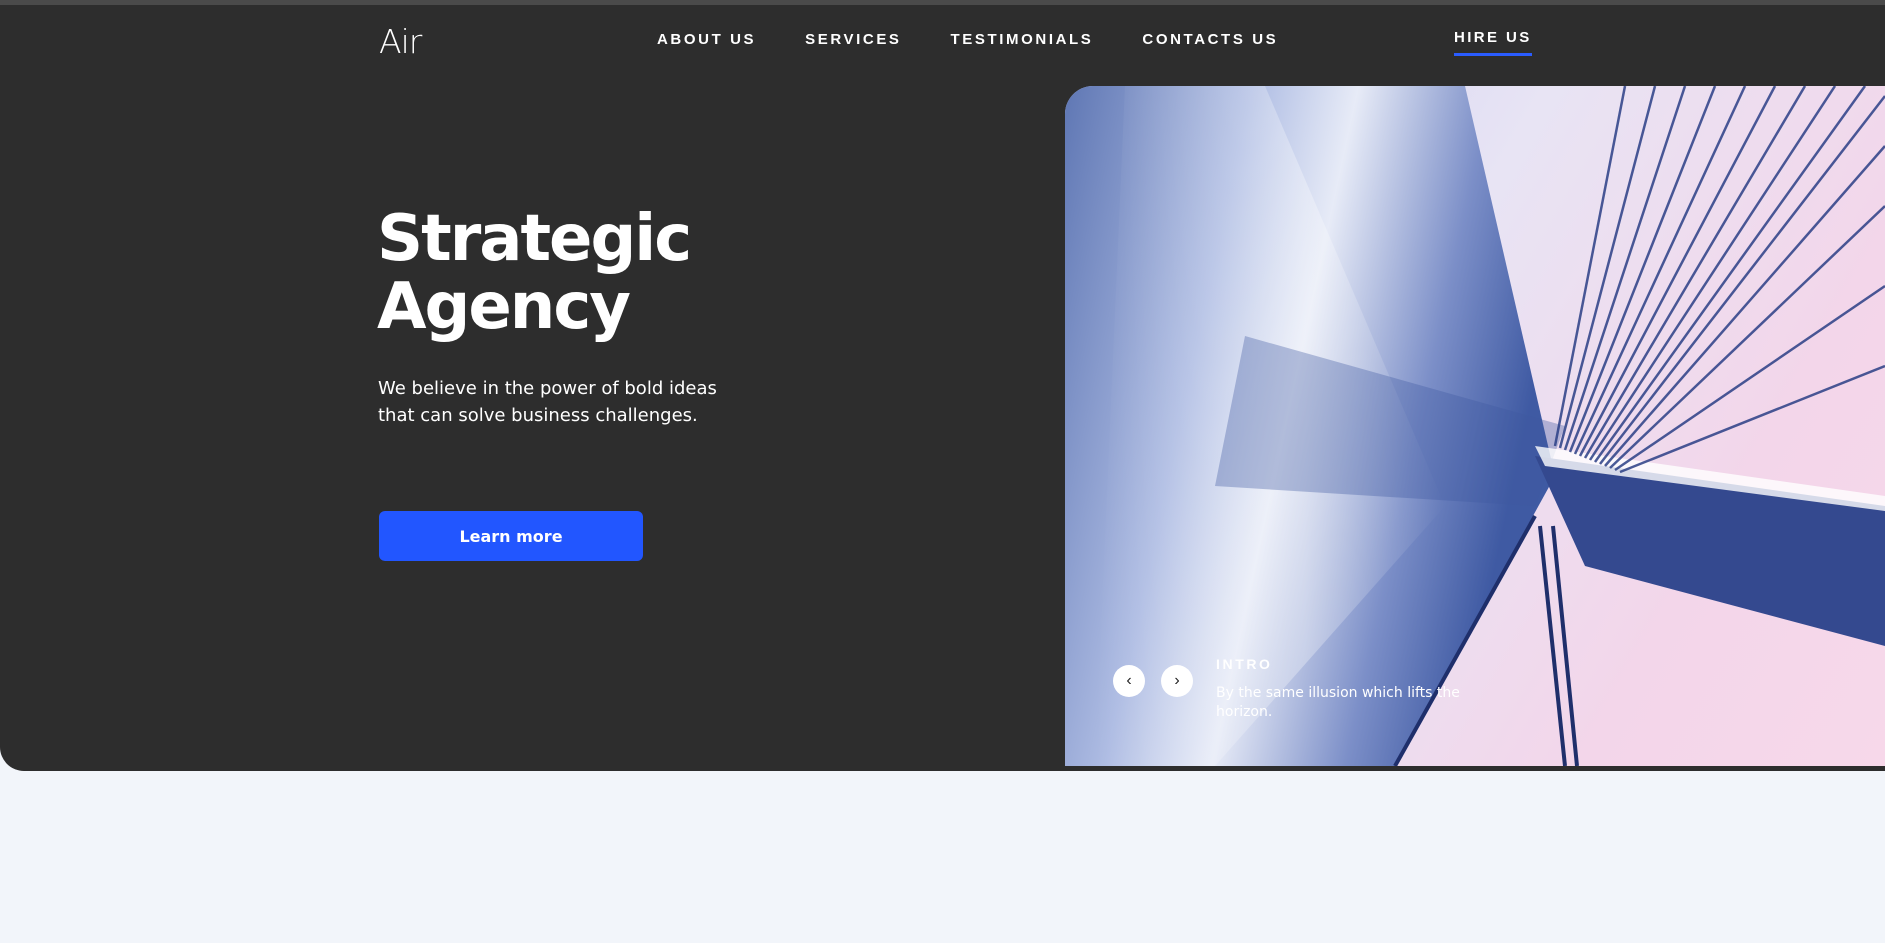  What do you see at coordinates (1022, 39) in the screenshot?
I see `nav-item-testimonials: TESTIMONIALS` at bounding box center [1022, 39].